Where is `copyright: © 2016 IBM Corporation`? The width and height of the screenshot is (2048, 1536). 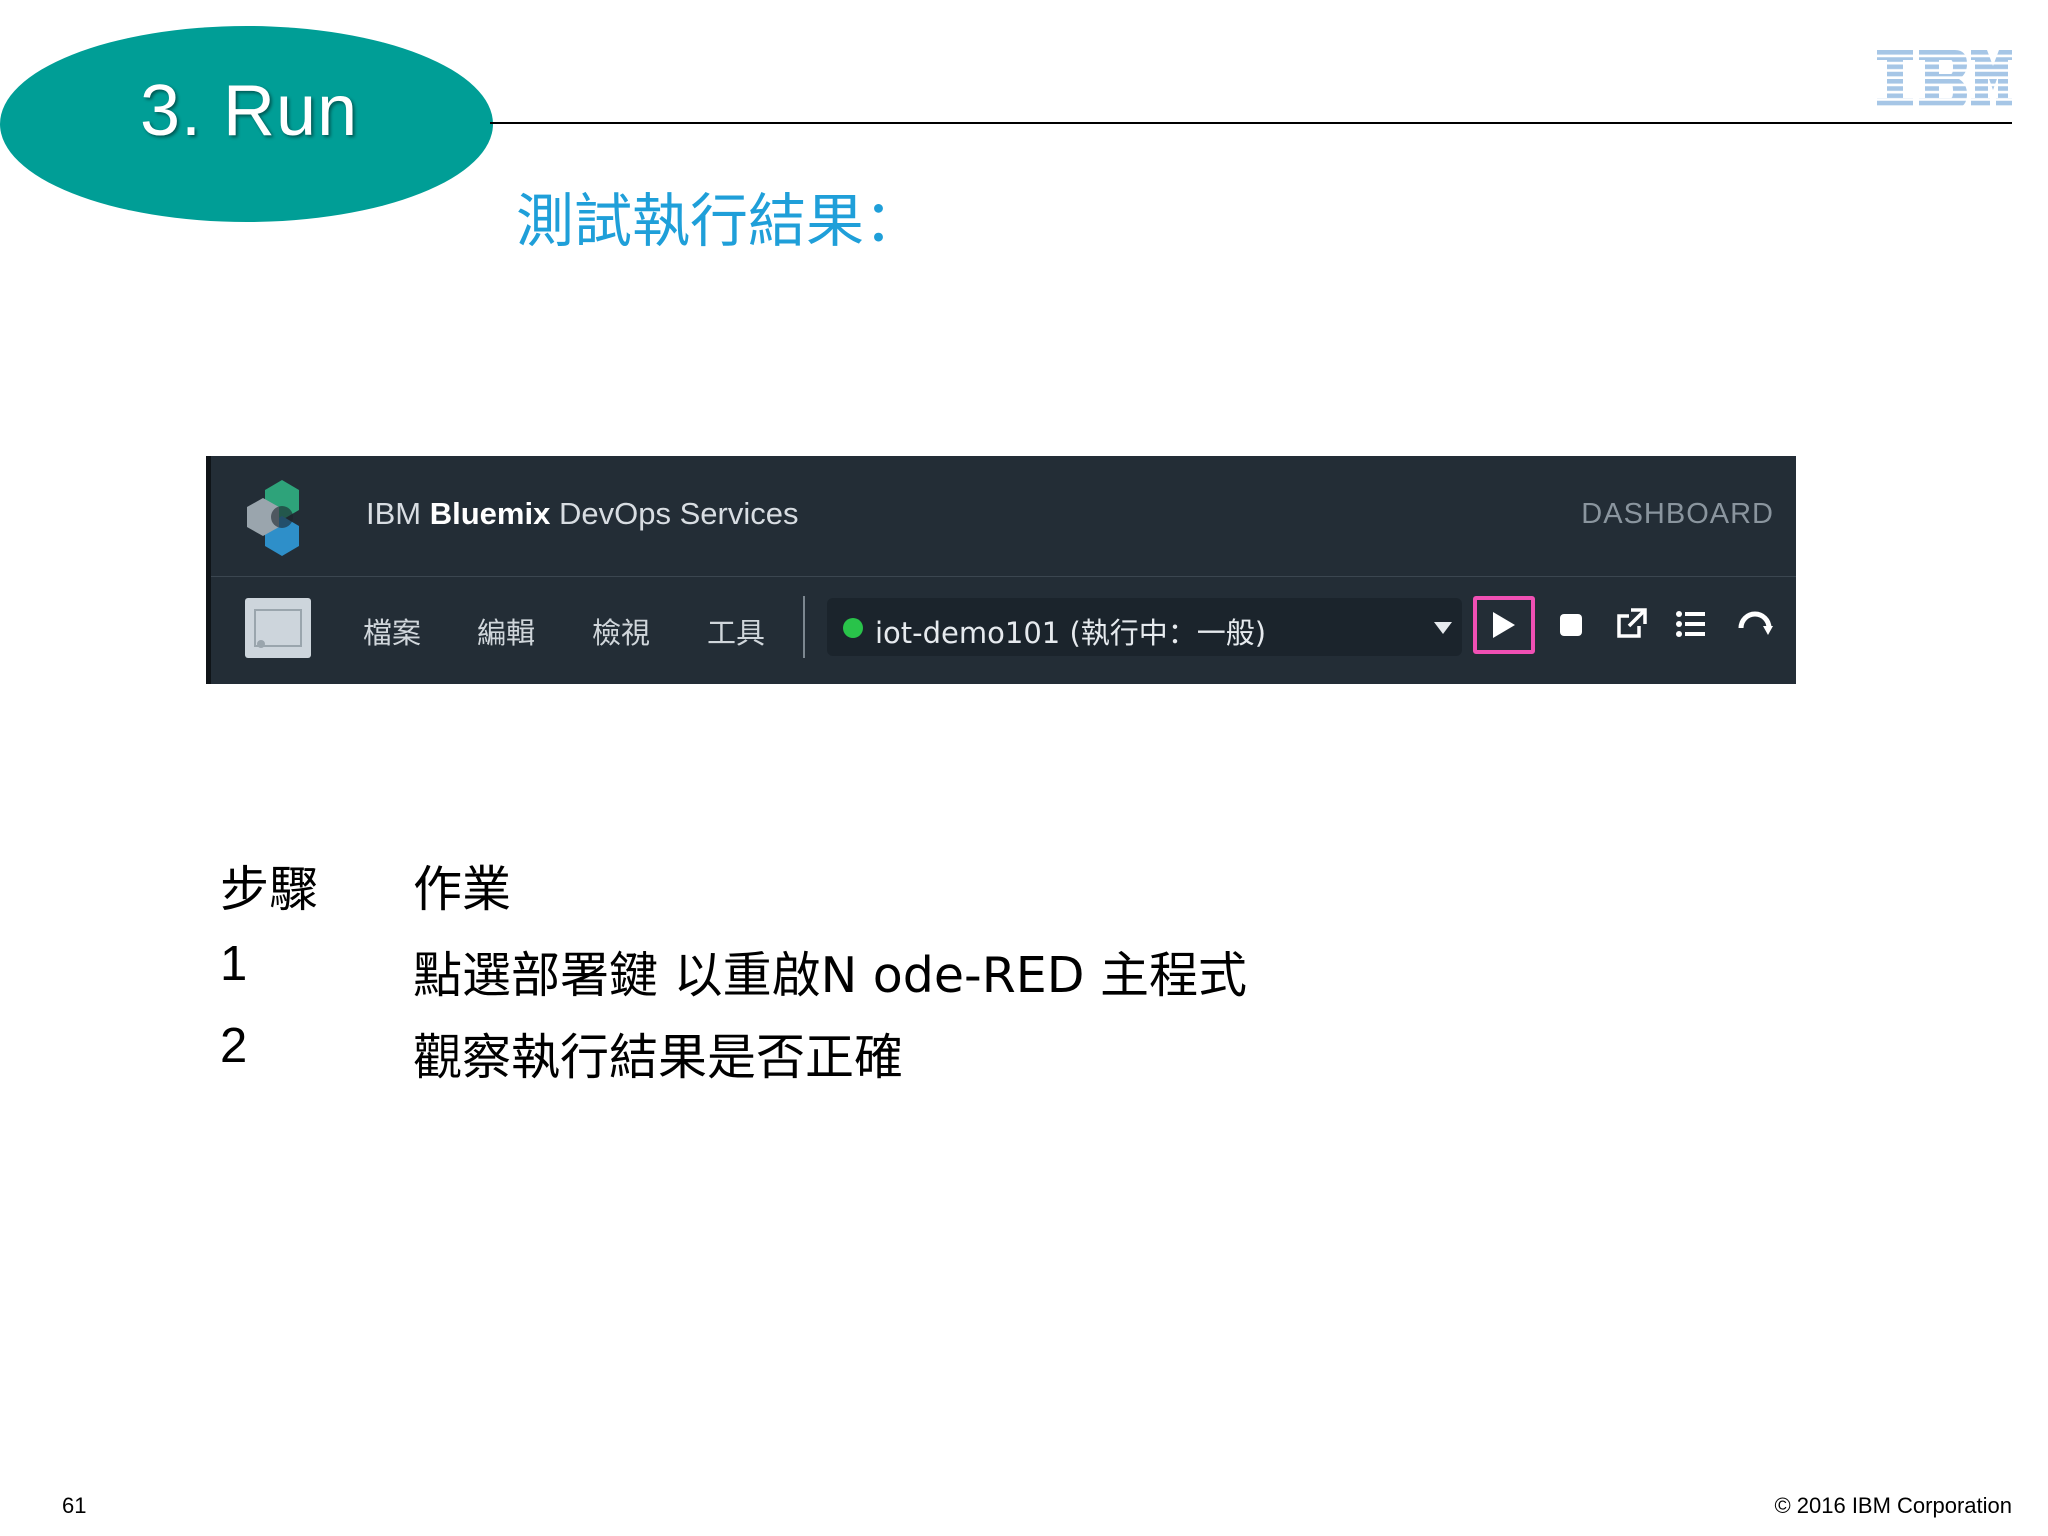 copyright: © 2016 IBM Corporation is located at coordinates (1893, 1505).